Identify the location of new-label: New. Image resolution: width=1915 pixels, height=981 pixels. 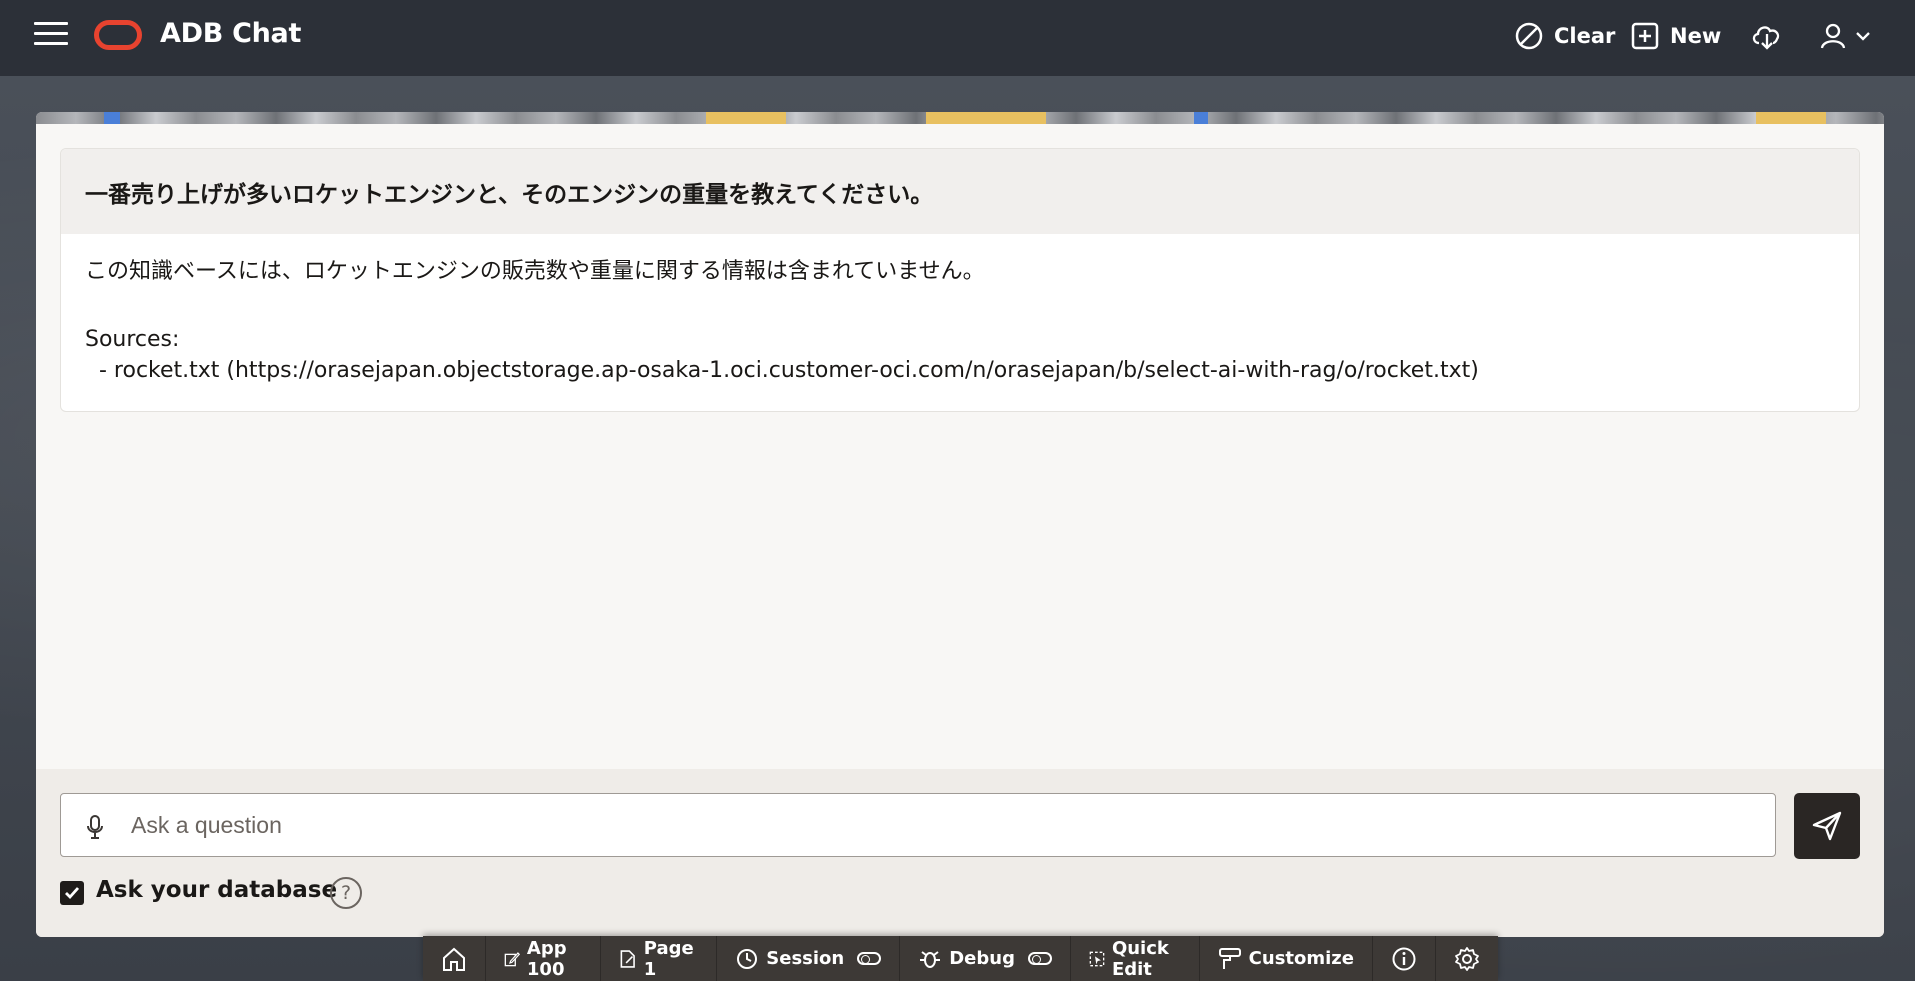
(1696, 36).